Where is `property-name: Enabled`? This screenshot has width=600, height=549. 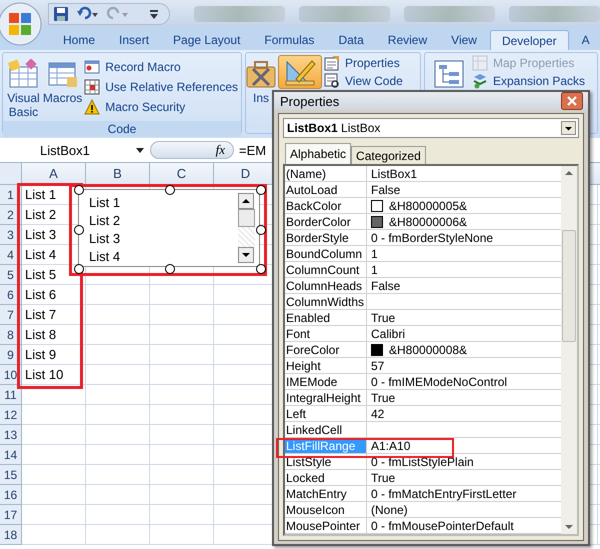
property-name: Enabled is located at coordinates (326, 317).